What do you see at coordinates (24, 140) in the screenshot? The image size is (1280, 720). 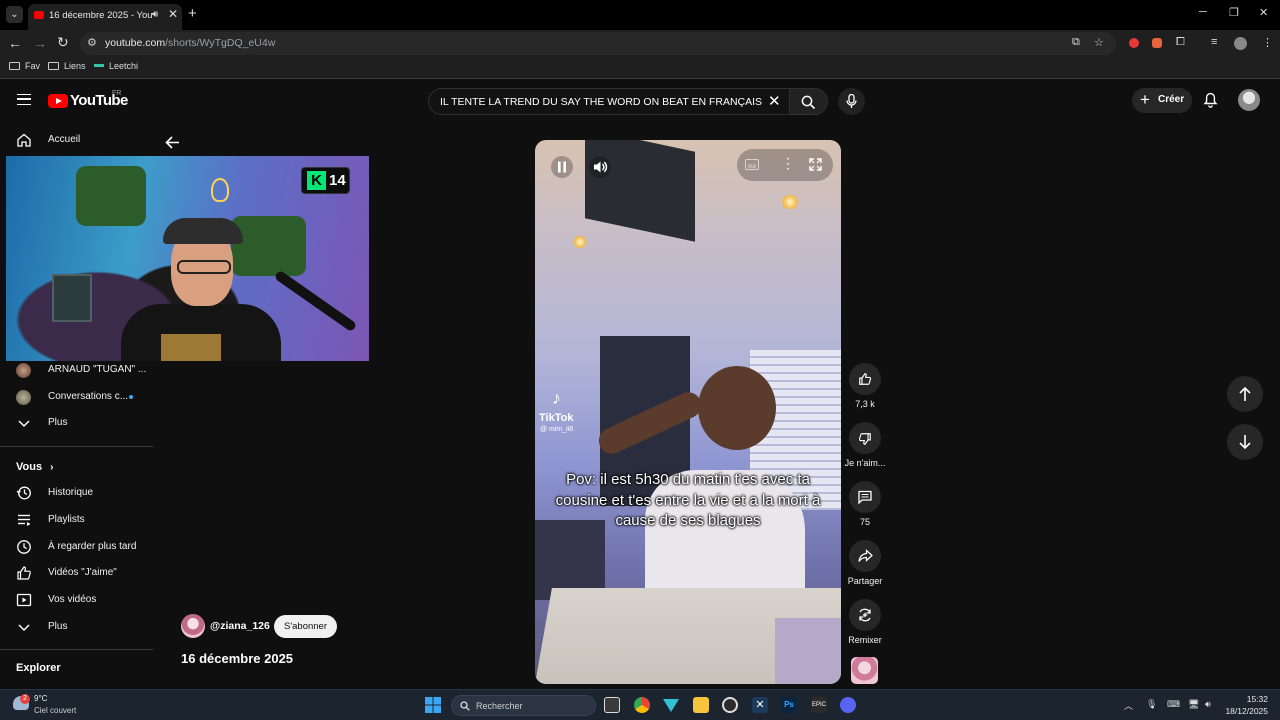 I see `home-icon` at bounding box center [24, 140].